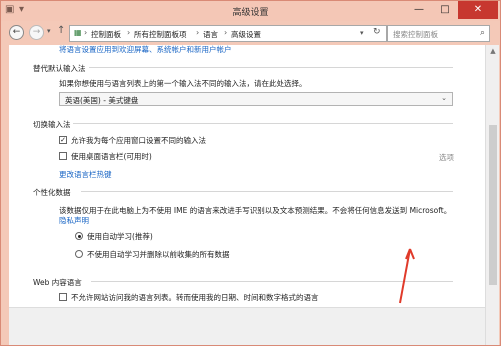 Image resolution: width=501 pixels, height=346 pixels. I want to click on vertical-scrollbar: ▲, so click(492, 195).